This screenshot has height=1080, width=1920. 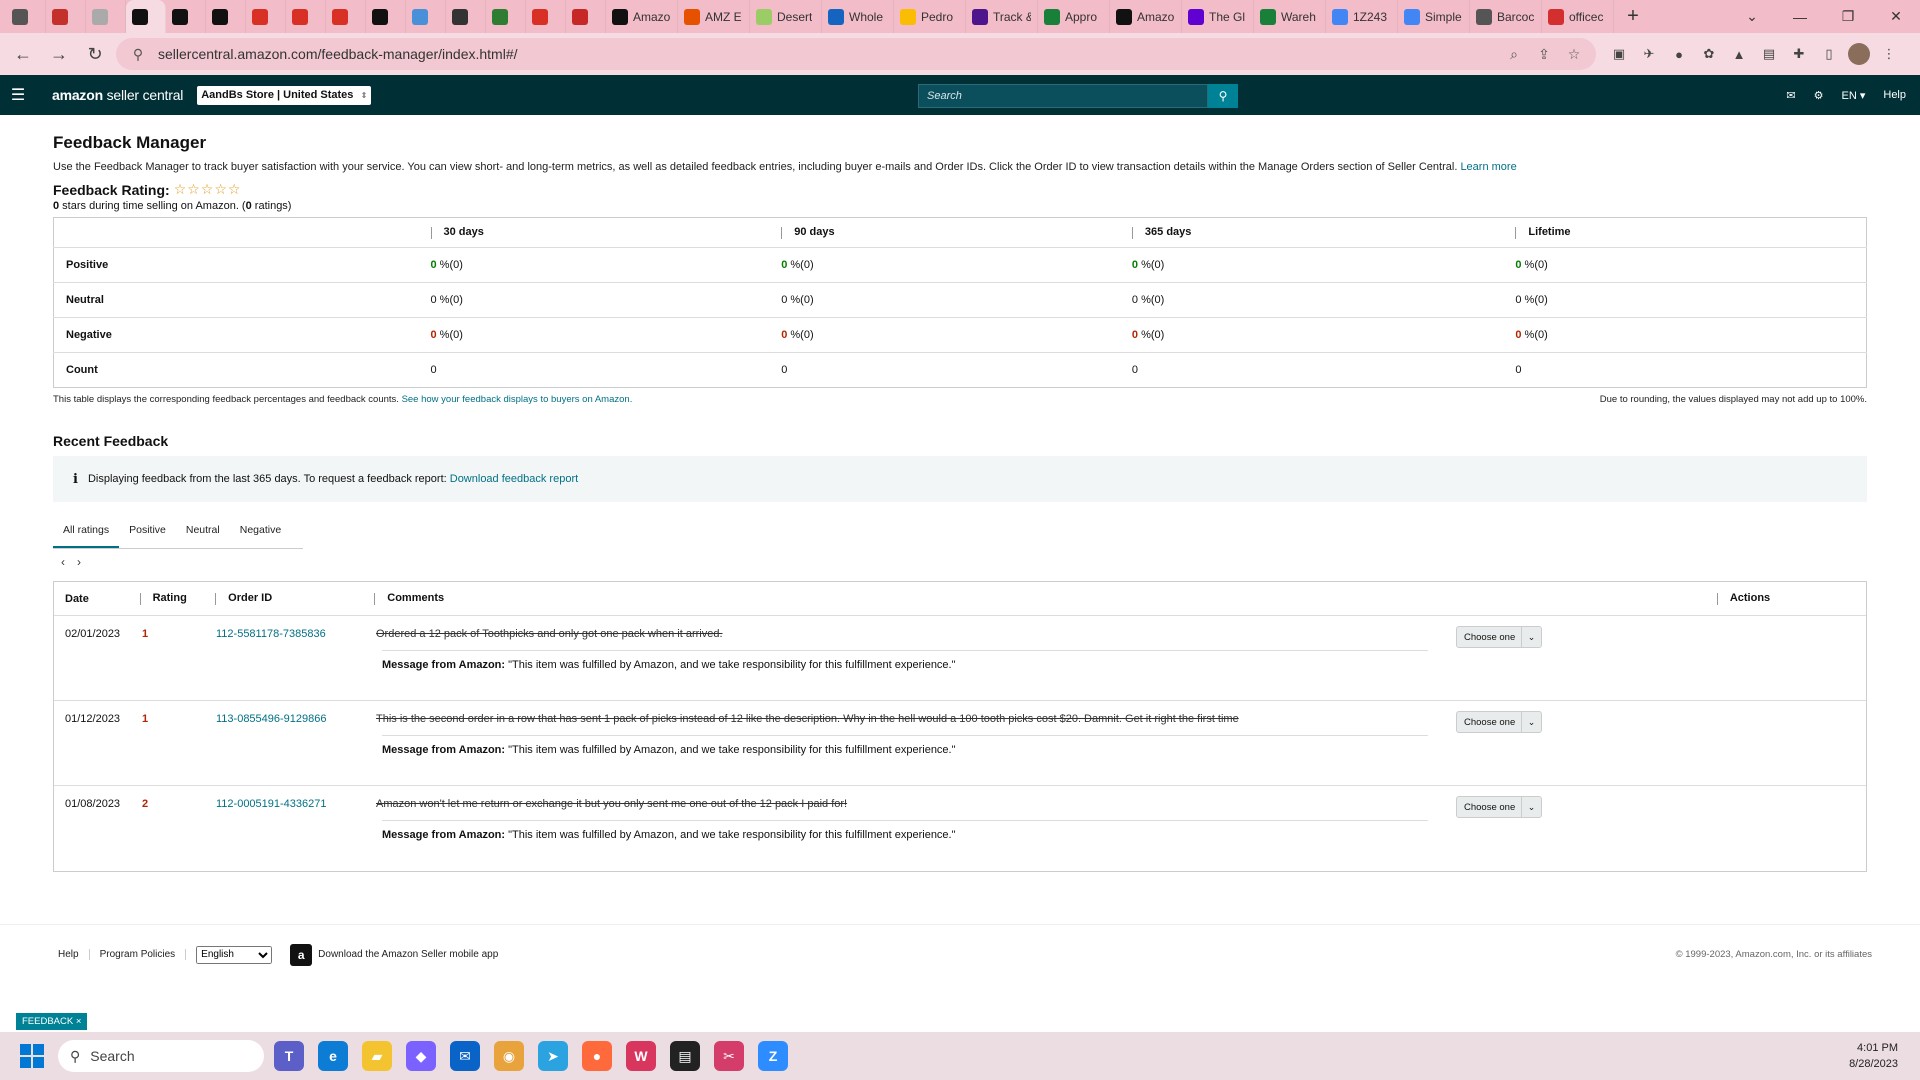 I want to click on order-id-link: 112-5581178-7385836, so click(x=271, y=634).